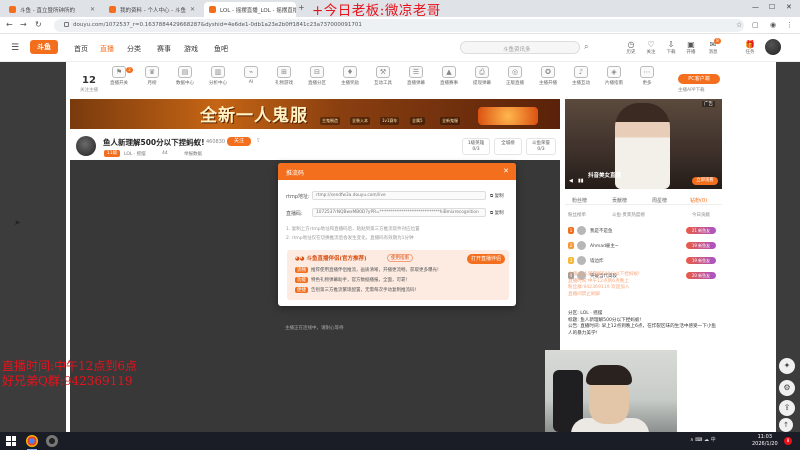 This screenshot has width=800, height=450. I want to click on header-download: ⇩ 下载, so click(671, 47).